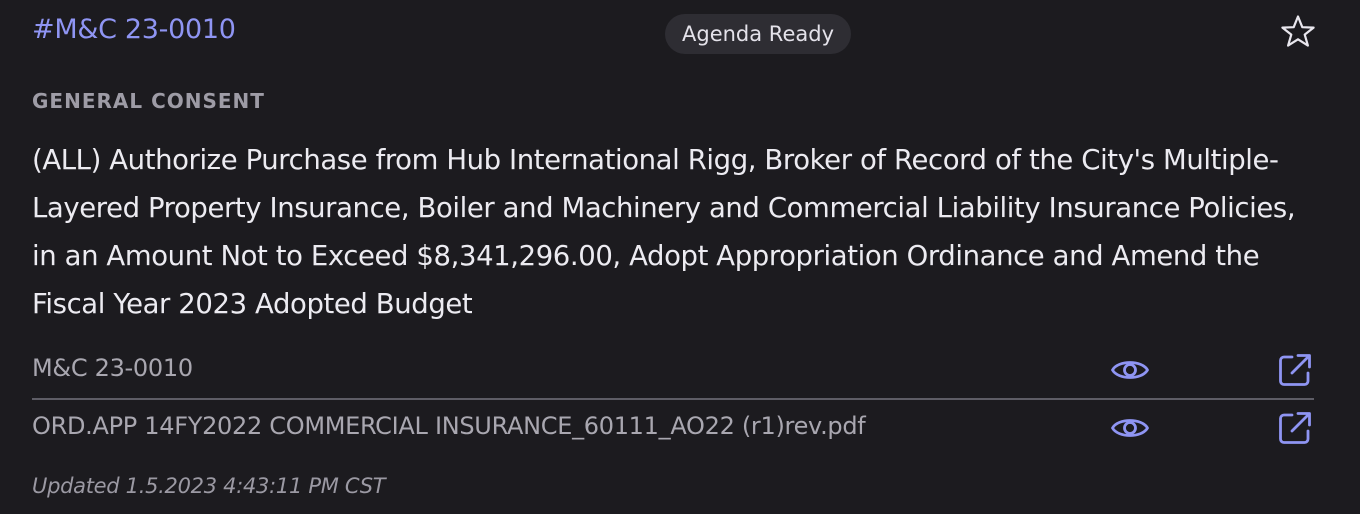  I want to click on status-badge: Agenda Ready, so click(758, 34).